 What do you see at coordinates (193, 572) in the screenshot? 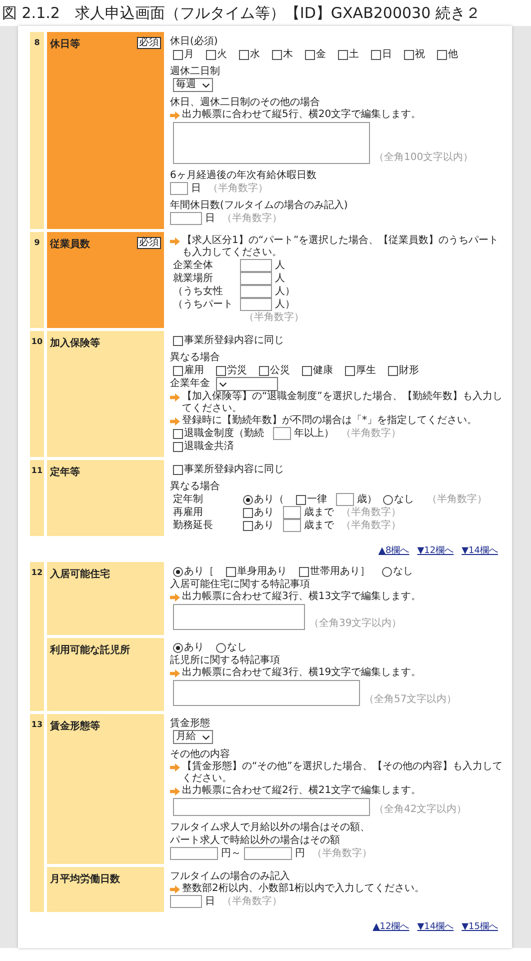
I see `radio-button: あり［` at bounding box center [193, 572].